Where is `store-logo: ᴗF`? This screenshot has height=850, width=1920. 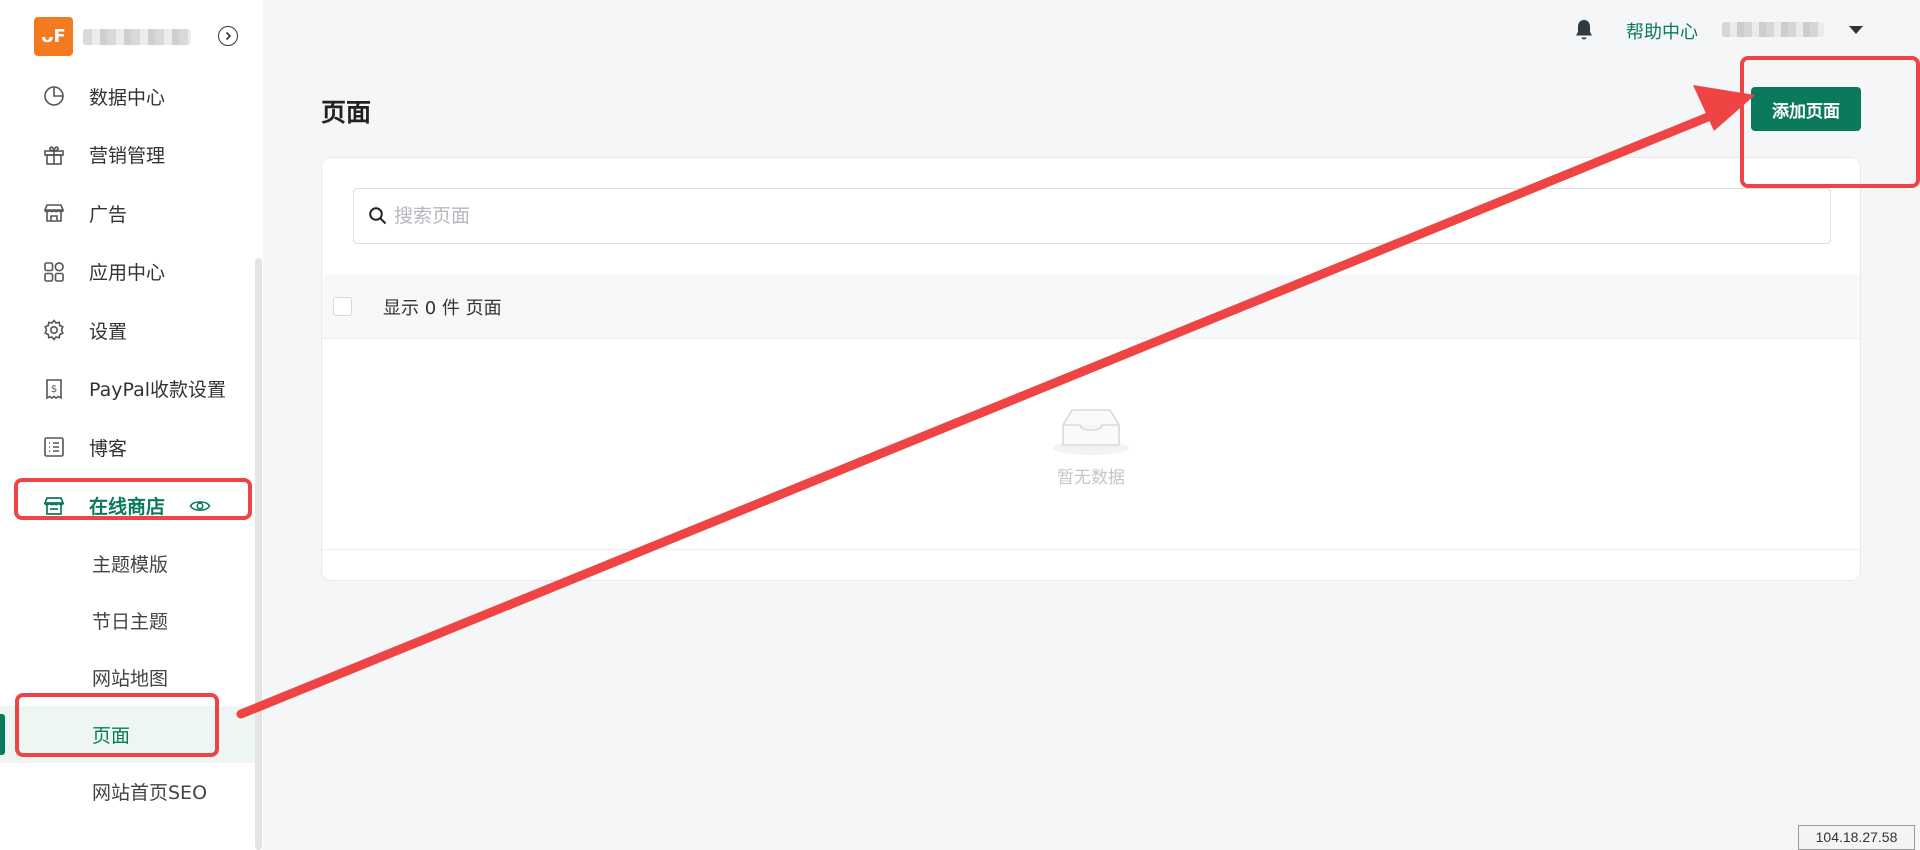 store-logo: ᴗF is located at coordinates (53, 36).